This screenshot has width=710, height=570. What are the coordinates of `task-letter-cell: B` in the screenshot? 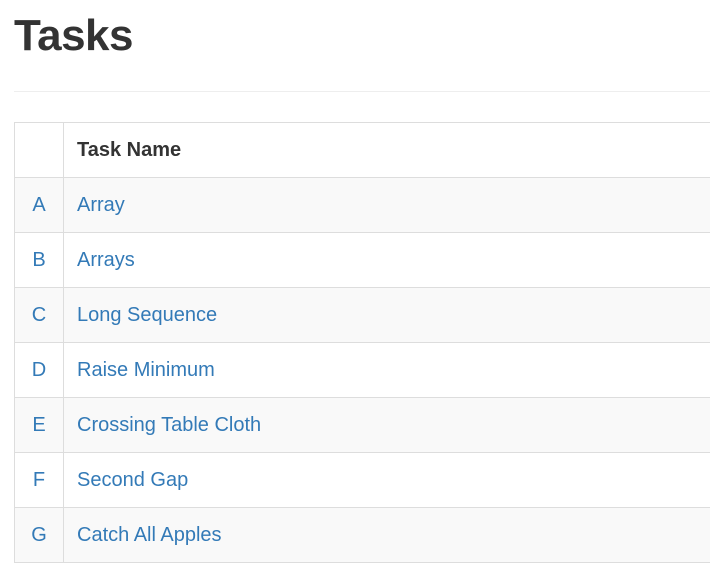 It's located at (39, 260).